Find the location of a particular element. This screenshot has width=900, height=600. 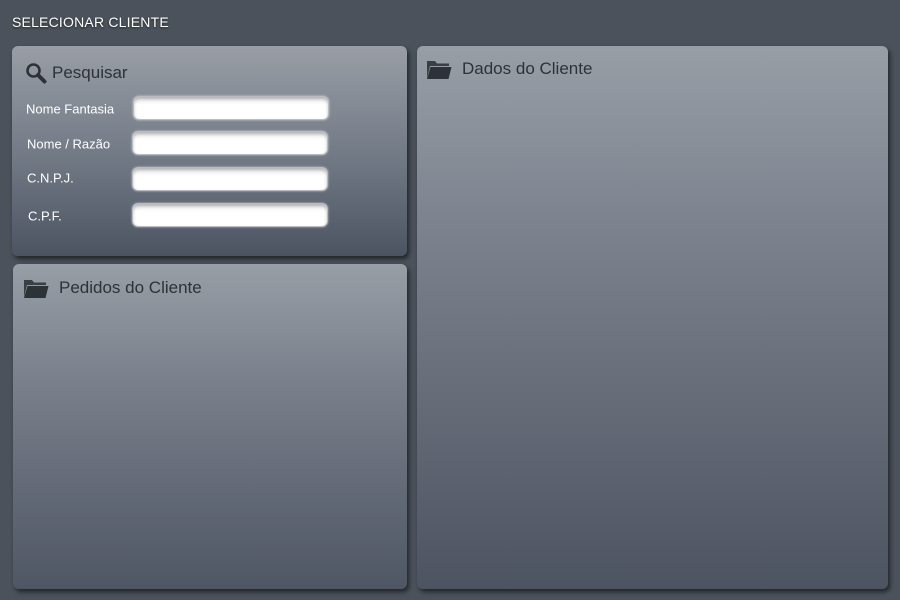

field-row-nome-fantasia: Nome Fantasia is located at coordinates (209, 109).